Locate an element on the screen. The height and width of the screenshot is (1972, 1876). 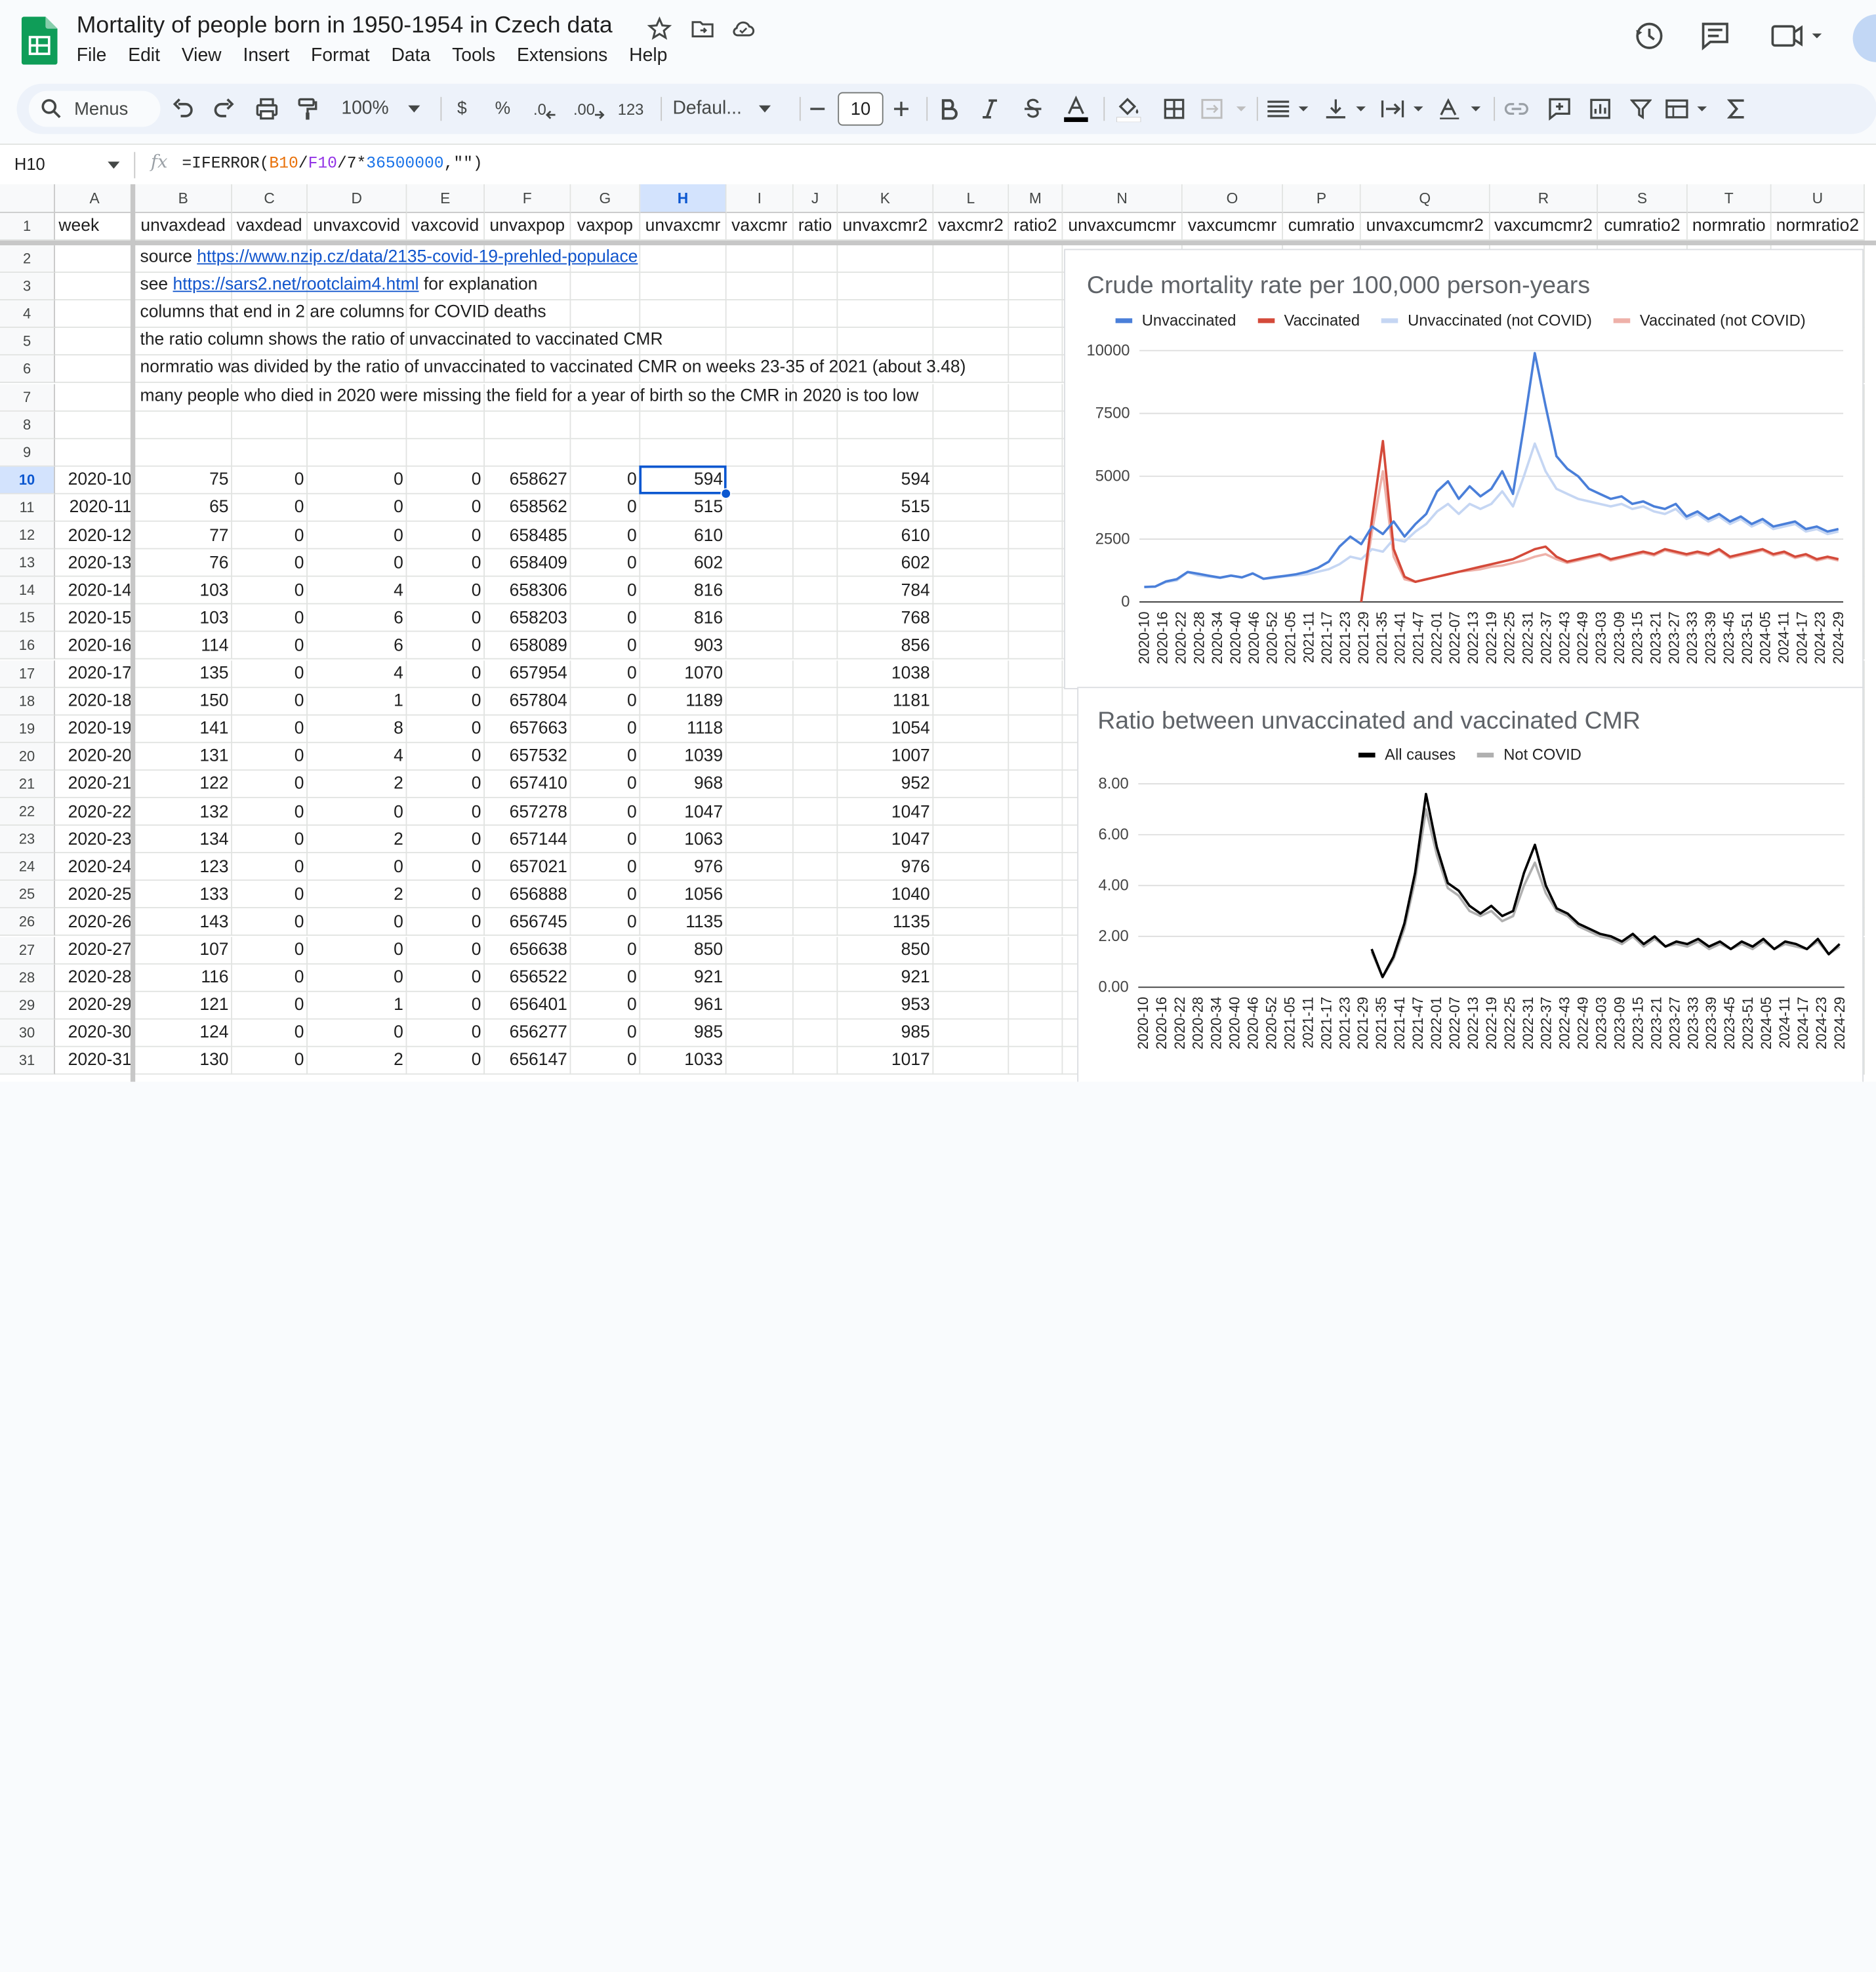
value-cell: 657144 is located at coordinates (528, 839).